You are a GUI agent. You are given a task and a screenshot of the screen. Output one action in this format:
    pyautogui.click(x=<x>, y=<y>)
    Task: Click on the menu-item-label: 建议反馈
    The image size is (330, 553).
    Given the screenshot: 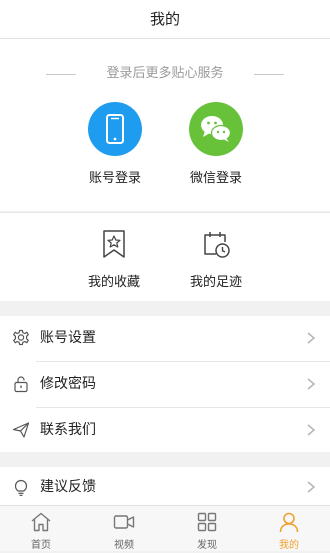 What is the action you would take?
    pyautogui.click(x=68, y=487)
    